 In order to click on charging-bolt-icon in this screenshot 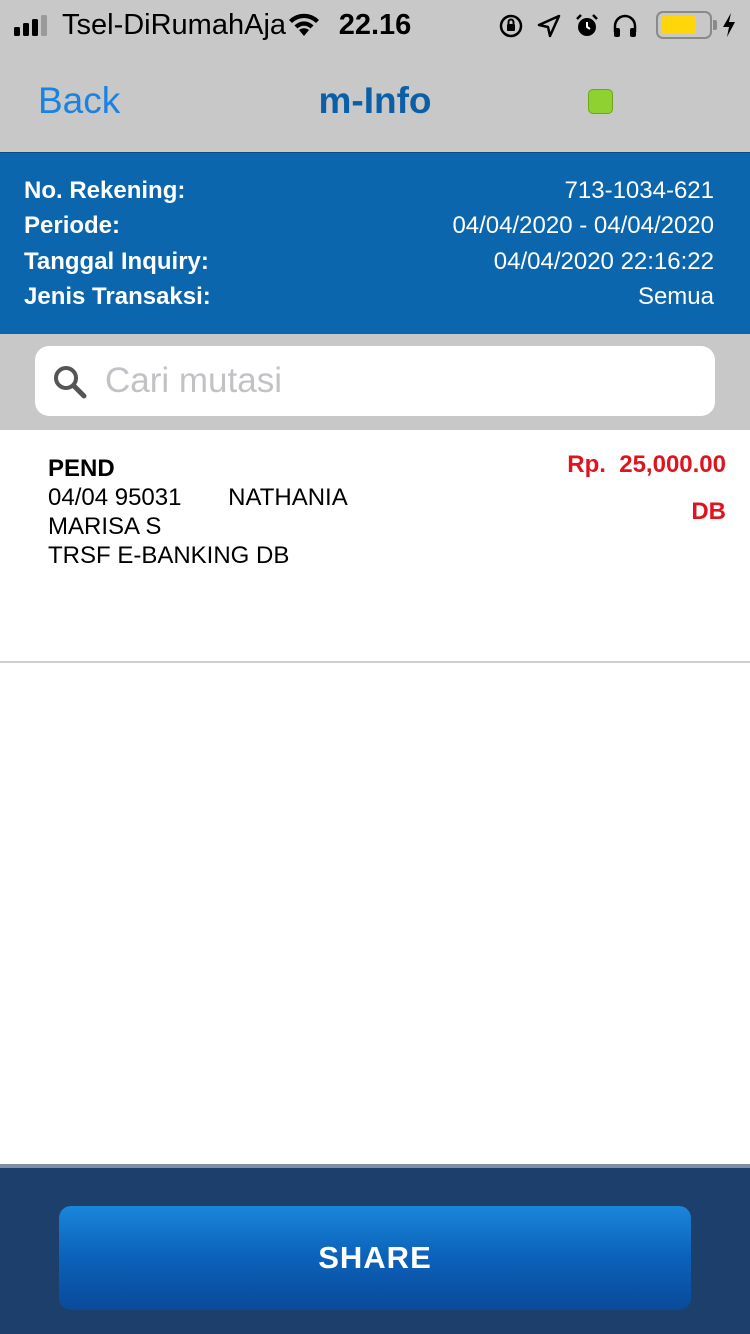, I will do `click(729, 25)`.